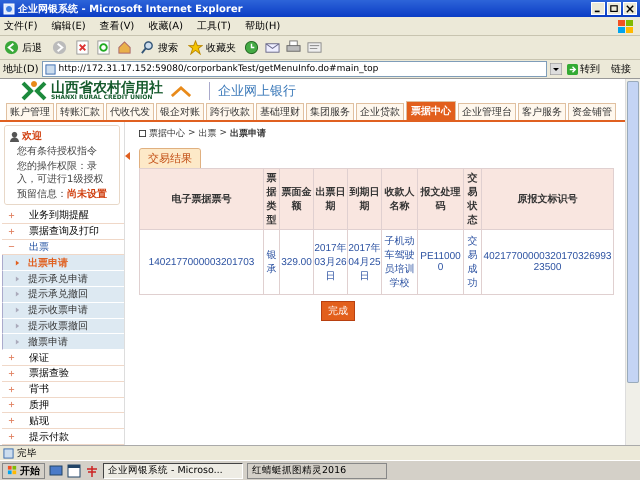 The width and height of the screenshot is (640, 480). What do you see at coordinates (131, 9) in the screenshot?
I see `window-title: 企业网银系统 - Microsoft Internet Explorer` at bounding box center [131, 9].